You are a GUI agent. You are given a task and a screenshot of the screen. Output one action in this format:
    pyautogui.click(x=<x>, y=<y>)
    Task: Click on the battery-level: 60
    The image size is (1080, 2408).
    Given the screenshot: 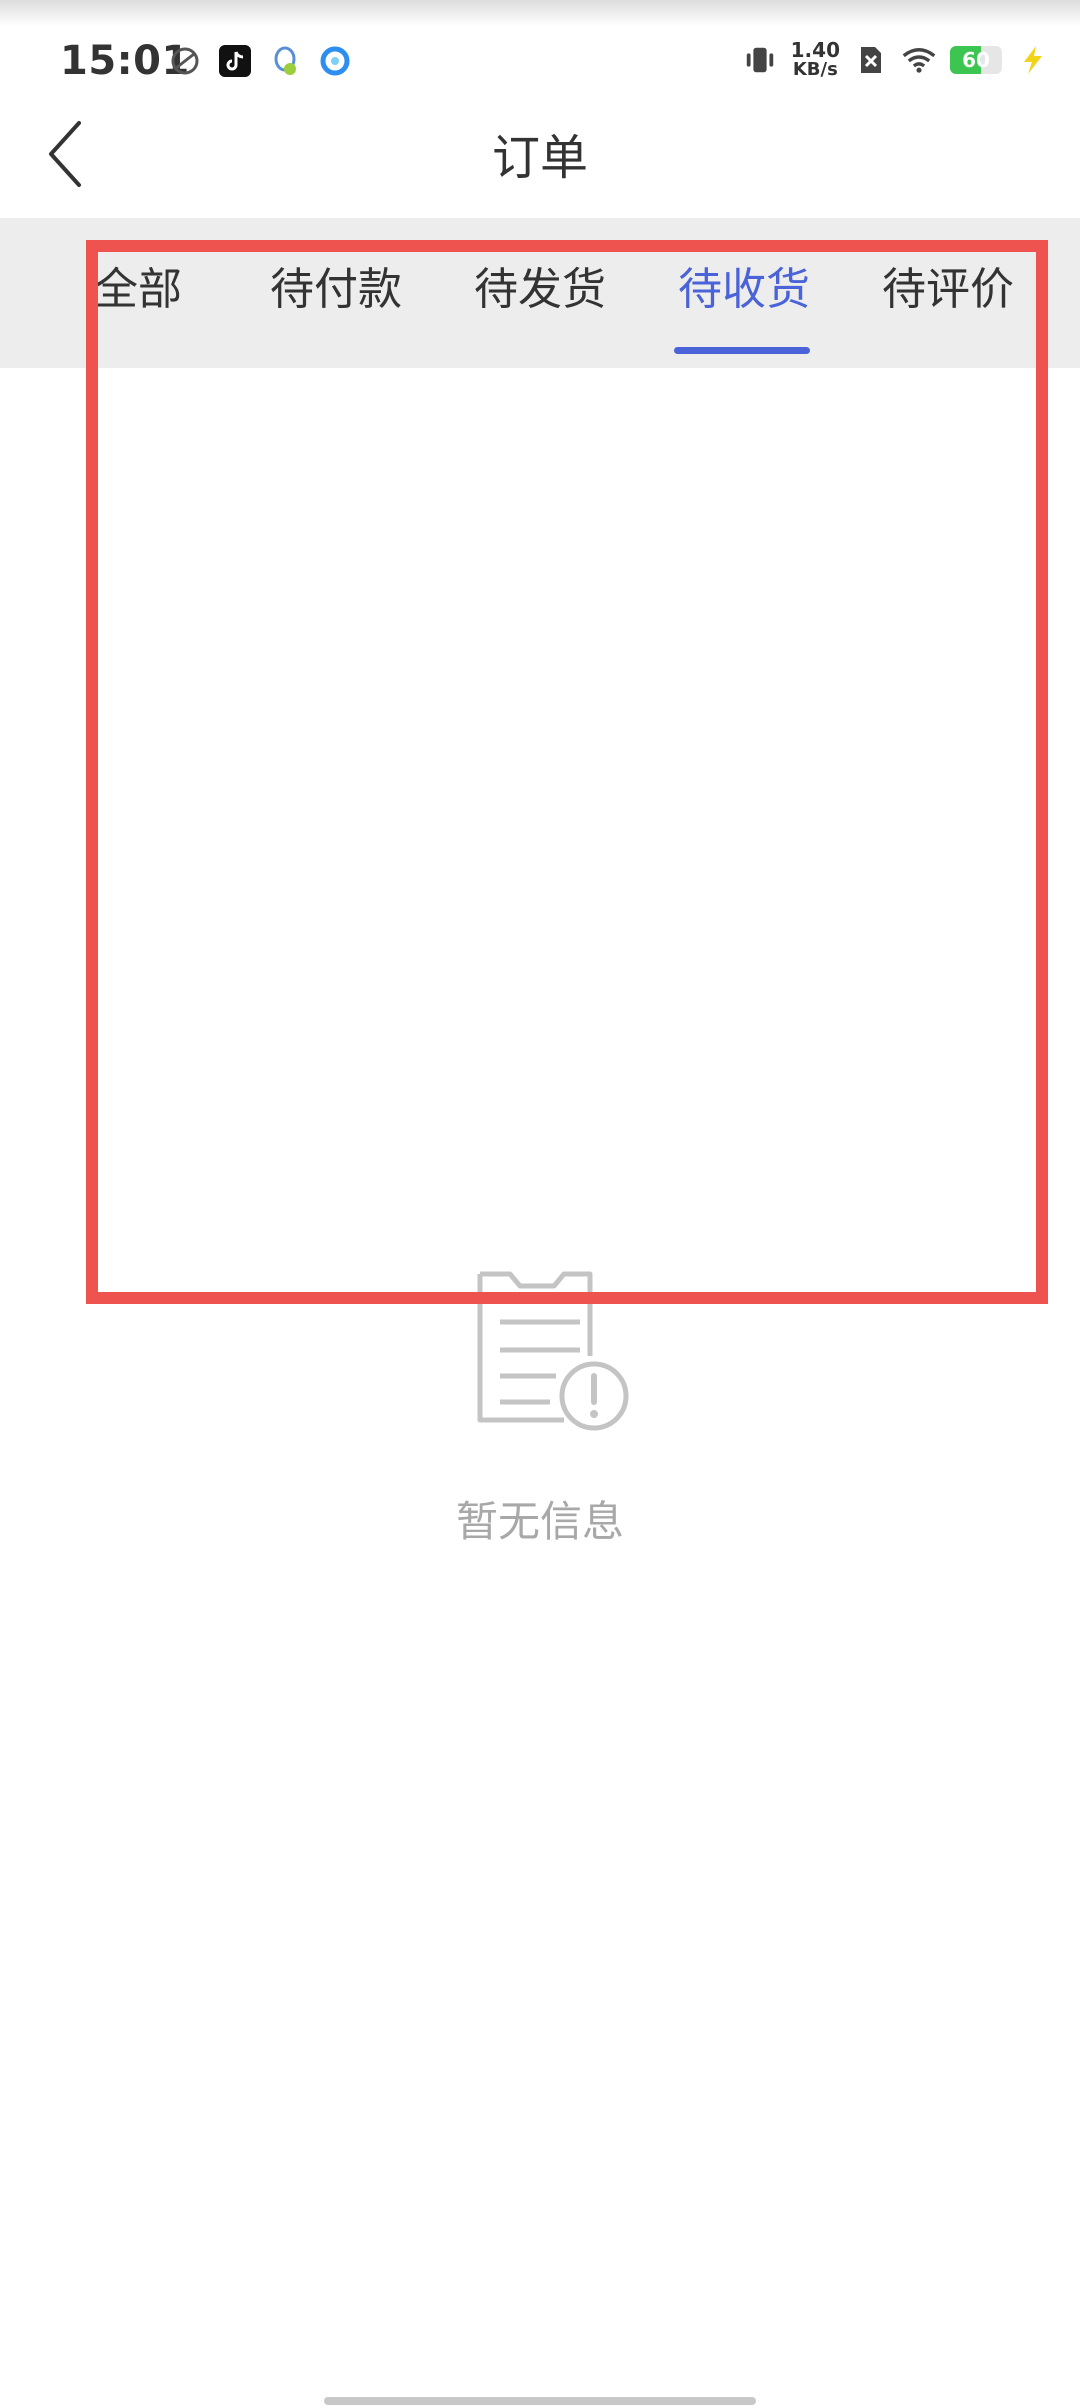 What is the action you would take?
    pyautogui.click(x=976, y=60)
    